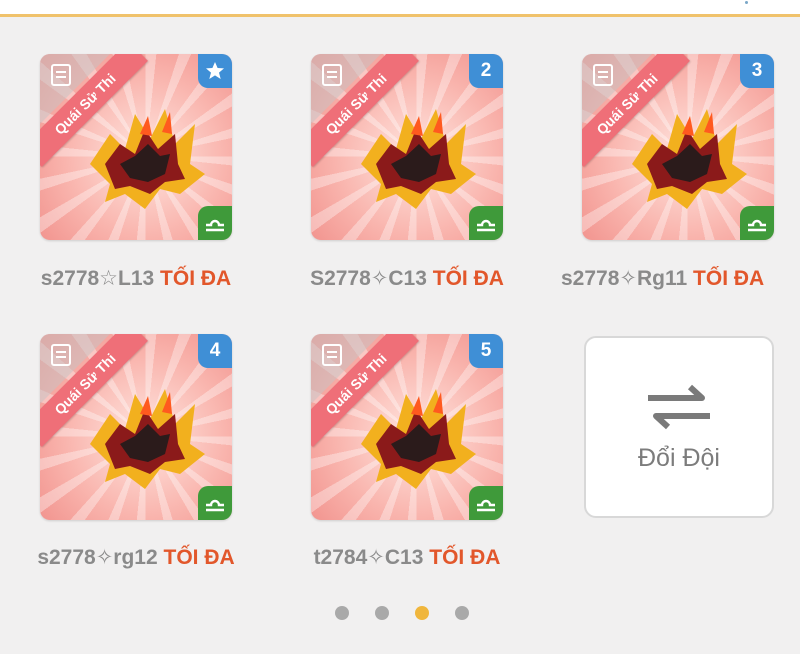  I want to click on team-badge: 2, so click(486, 71).